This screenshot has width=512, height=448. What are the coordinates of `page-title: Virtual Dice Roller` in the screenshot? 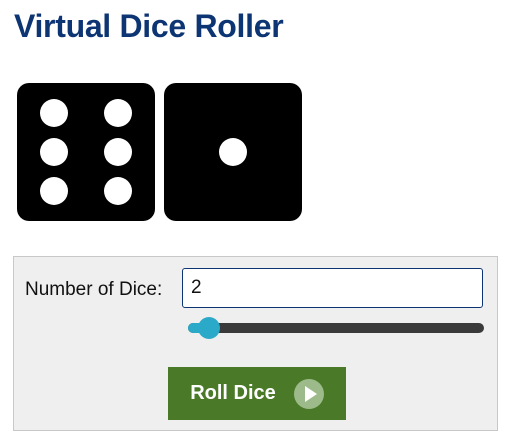 It's located at (149, 26).